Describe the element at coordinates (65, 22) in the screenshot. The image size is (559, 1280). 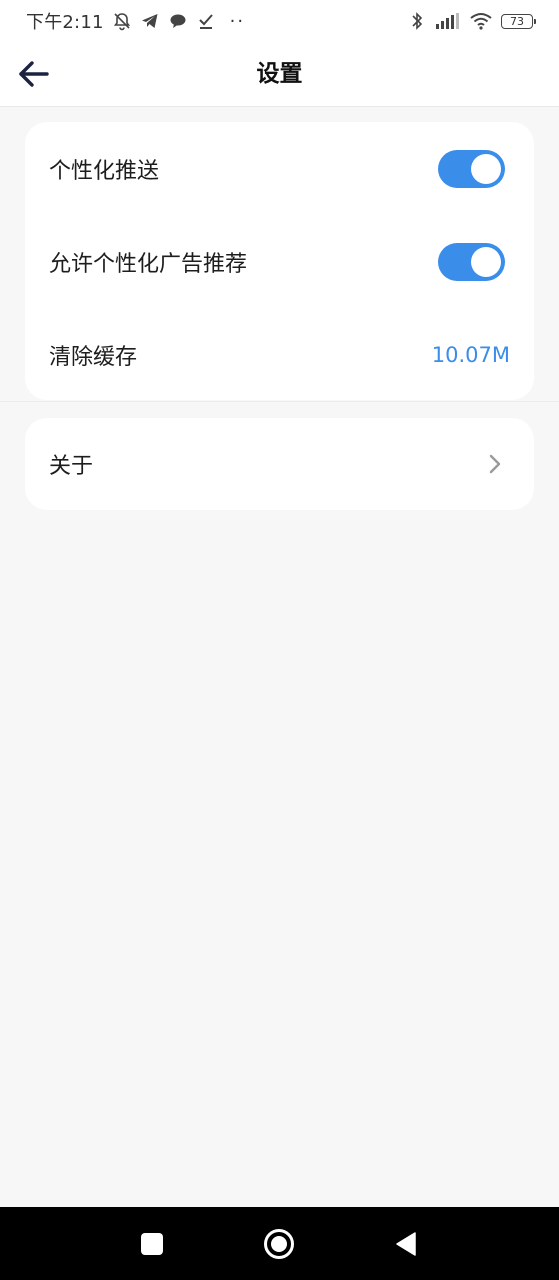
I see `status-time: 下午2:11` at that location.